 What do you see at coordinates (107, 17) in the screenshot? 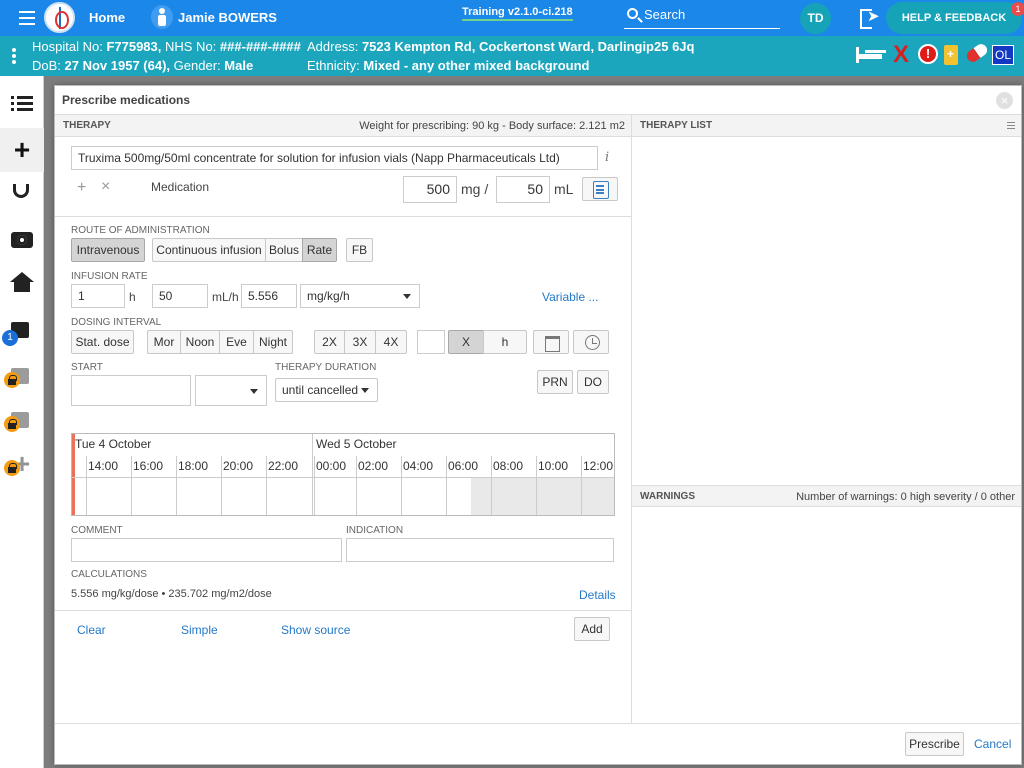
I see `home-link: Home` at bounding box center [107, 17].